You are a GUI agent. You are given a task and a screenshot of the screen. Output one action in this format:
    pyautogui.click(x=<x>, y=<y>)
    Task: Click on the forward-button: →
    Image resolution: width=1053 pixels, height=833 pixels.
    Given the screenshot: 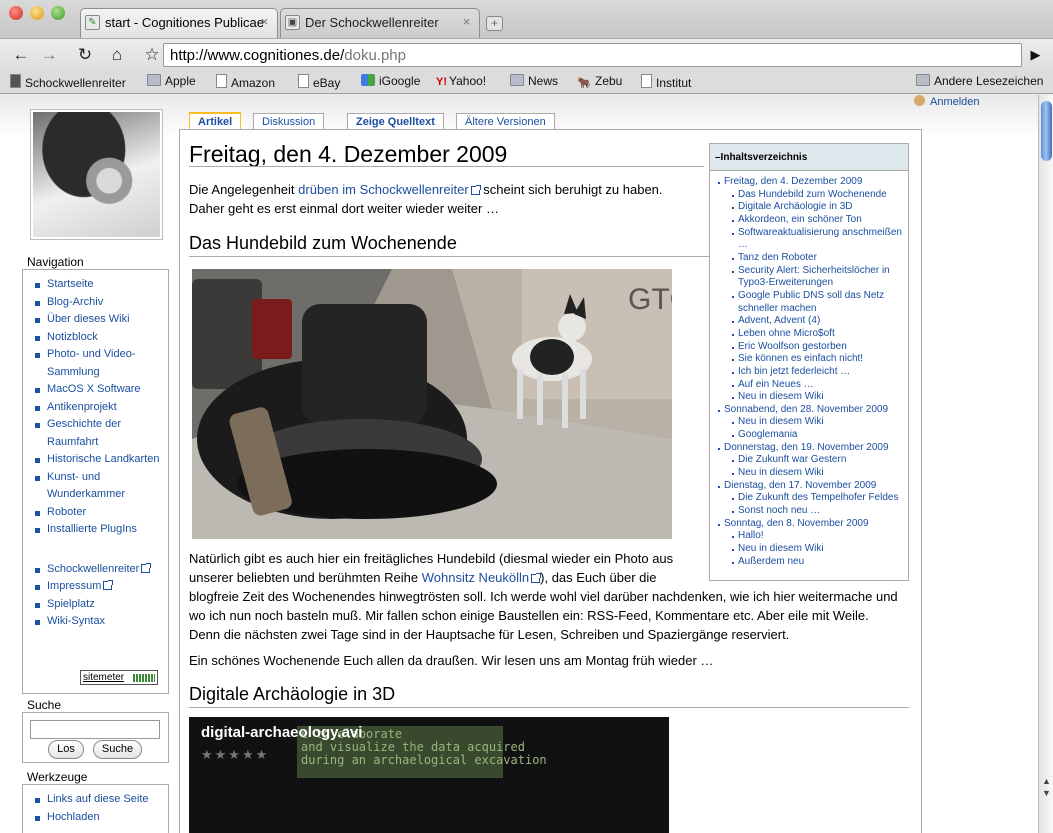 What is the action you would take?
    pyautogui.click(x=49, y=55)
    